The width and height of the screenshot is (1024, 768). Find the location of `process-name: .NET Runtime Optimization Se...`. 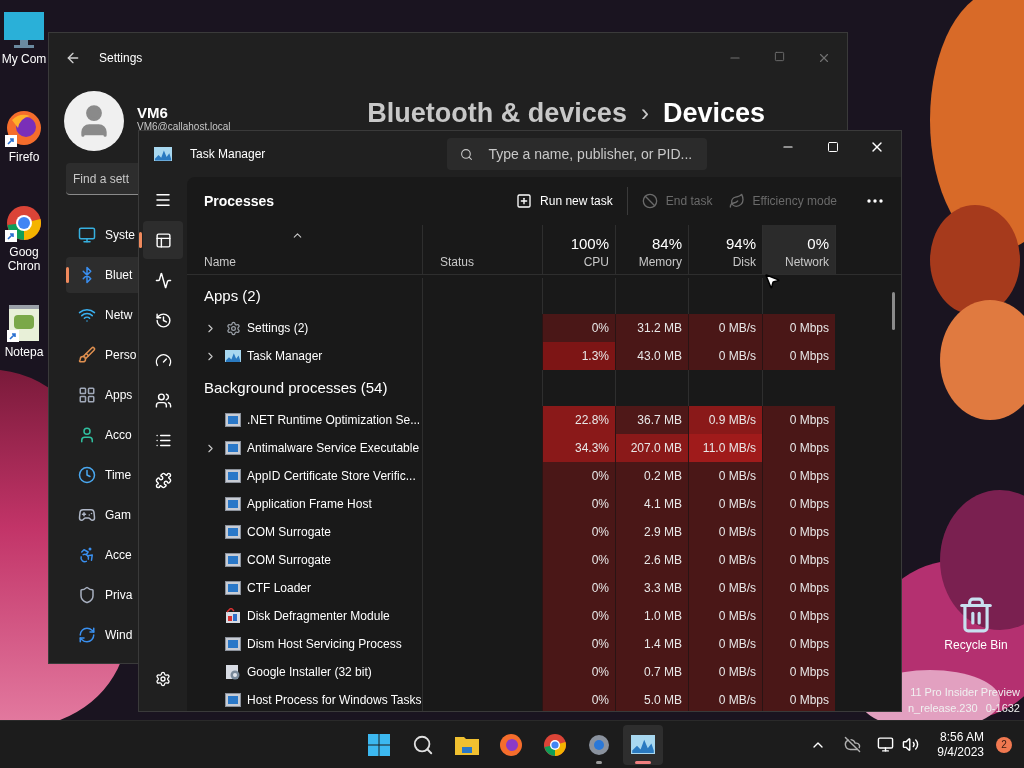

process-name: .NET Runtime Optimization Se... is located at coordinates (334, 420).